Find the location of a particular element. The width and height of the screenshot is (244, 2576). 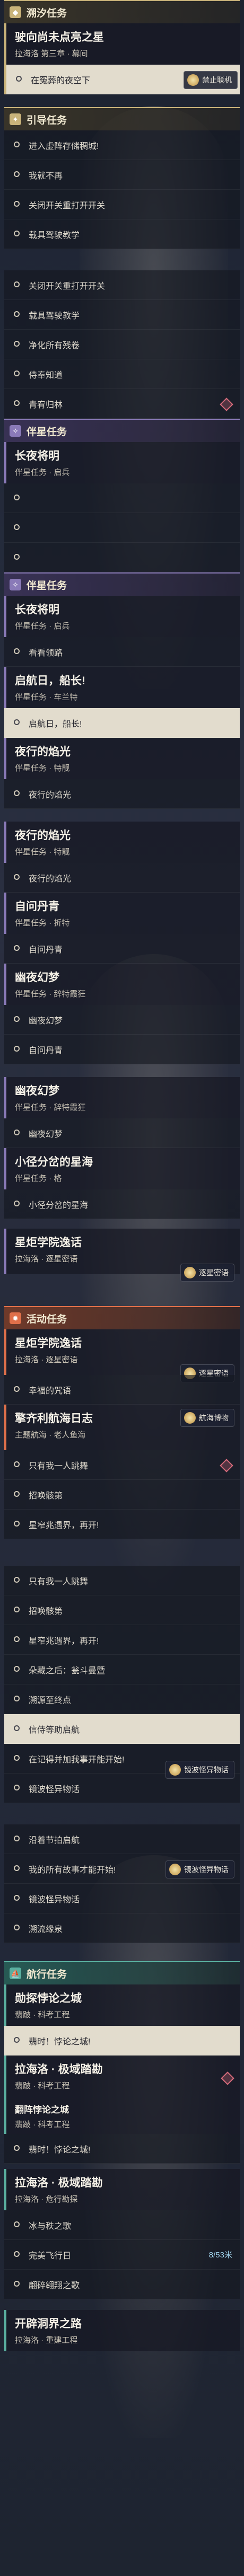

quest-entry: 拉海洛 · 极域踏勘 拉海洛 · 危行勘探 is located at coordinates (122, 2189).